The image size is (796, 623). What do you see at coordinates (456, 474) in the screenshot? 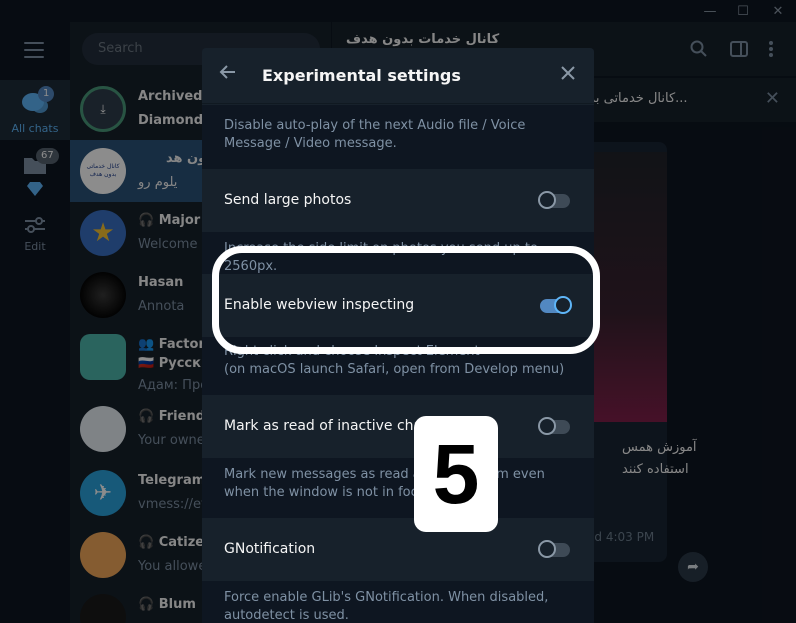
I see `step-number-badge: 5` at bounding box center [456, 474].